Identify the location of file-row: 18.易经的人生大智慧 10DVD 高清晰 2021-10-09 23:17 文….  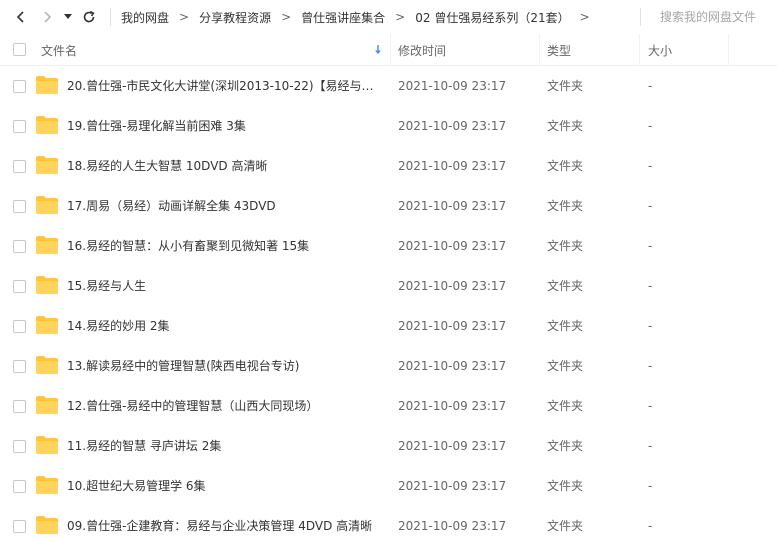
(388, 166).